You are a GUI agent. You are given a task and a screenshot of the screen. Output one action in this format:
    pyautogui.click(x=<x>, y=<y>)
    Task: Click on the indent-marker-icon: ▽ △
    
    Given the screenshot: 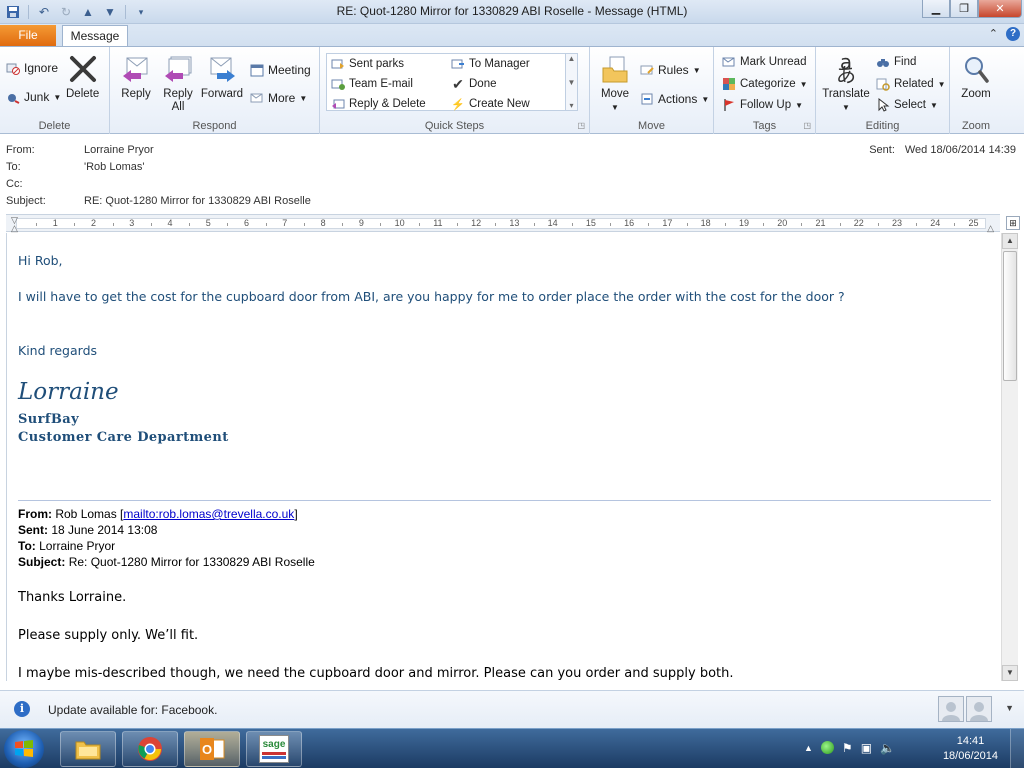 What is the action you would take?
    pyautogui.click(x=14, y=224)
    